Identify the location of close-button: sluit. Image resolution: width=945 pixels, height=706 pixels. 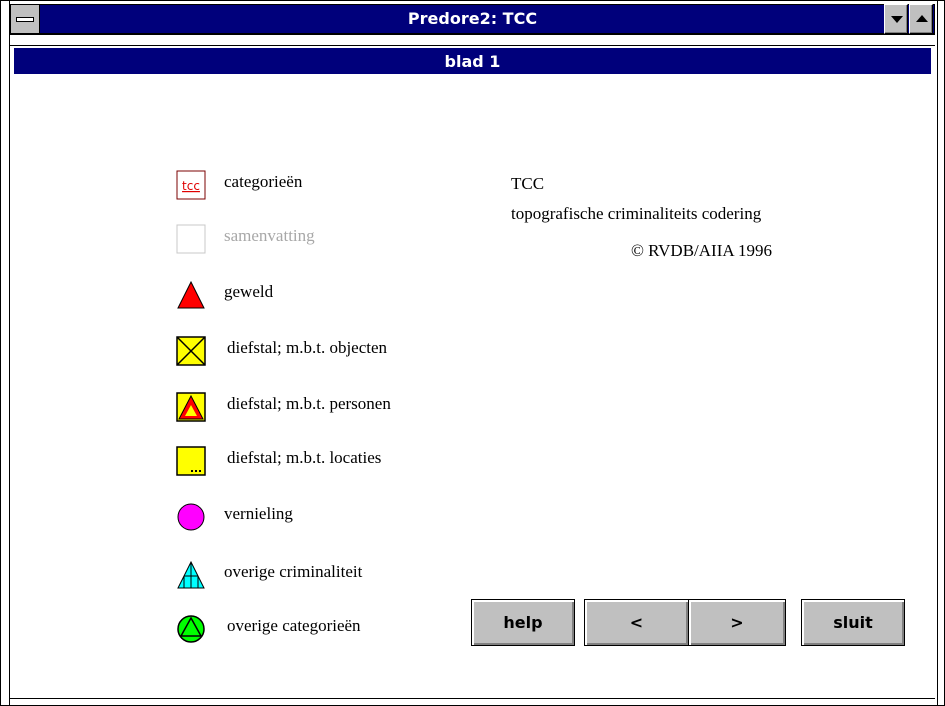
(853, 622).